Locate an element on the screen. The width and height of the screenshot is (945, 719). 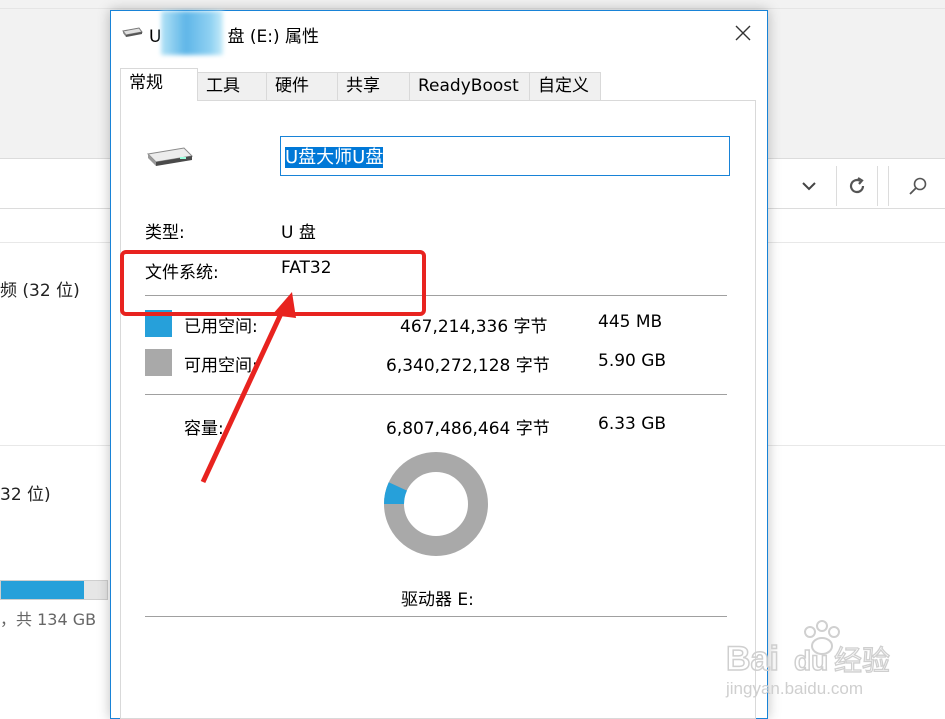
tab-customize: 自定义 is located at coordinates (565, 86).